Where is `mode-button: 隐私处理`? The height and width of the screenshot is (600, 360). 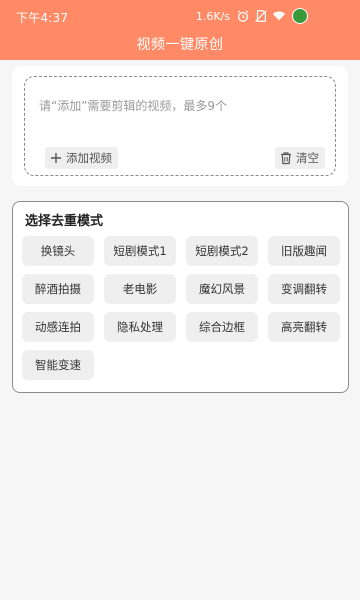
mode-button: 隐私处理 is located at coordinates (140, 327).